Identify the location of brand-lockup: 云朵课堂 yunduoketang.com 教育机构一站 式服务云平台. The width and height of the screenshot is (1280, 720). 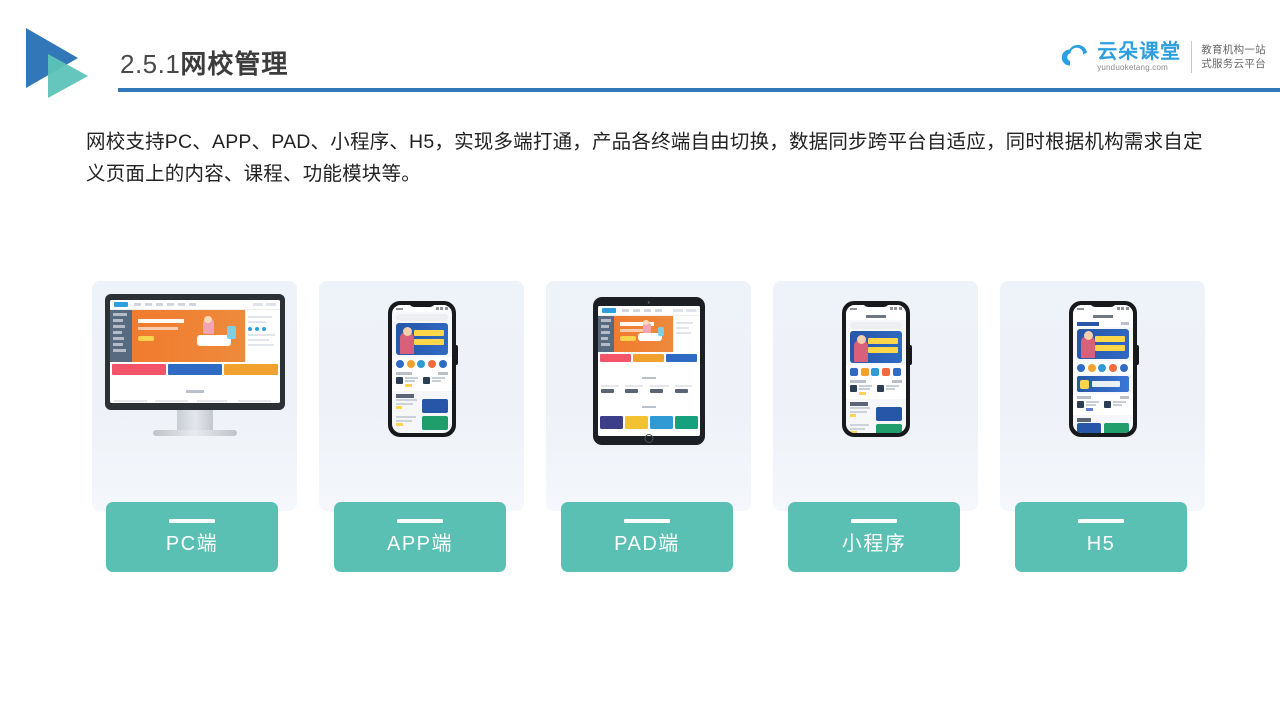
(1163, 57).